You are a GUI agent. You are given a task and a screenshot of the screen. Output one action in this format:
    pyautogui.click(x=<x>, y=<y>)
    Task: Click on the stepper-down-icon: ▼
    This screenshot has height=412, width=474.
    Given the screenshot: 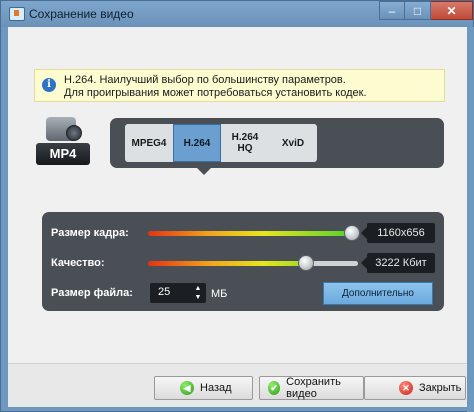 What is the action you would take?
    pyautogui.click(x=198, y=297)
    